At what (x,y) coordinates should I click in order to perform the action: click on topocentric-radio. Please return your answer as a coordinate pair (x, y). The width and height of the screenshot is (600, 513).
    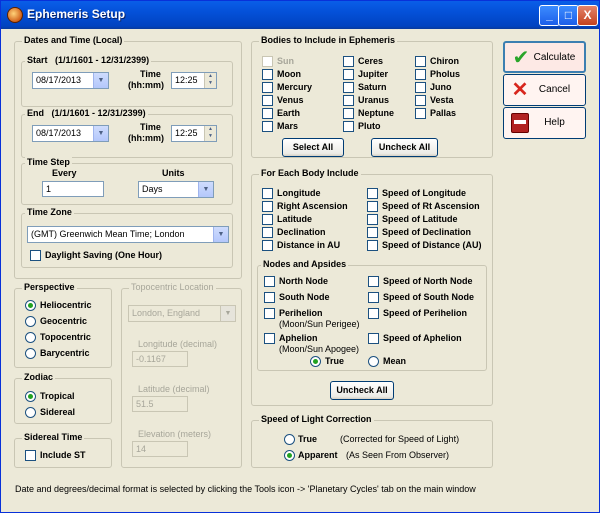
    Looking at the image, I should click on (30, 337).